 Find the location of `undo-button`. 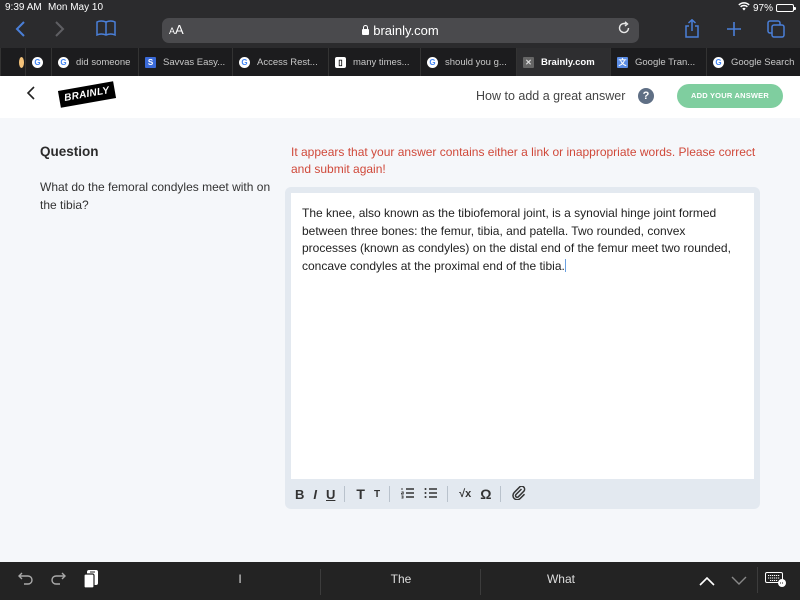

undo-button is located at coordinates (26, 580).